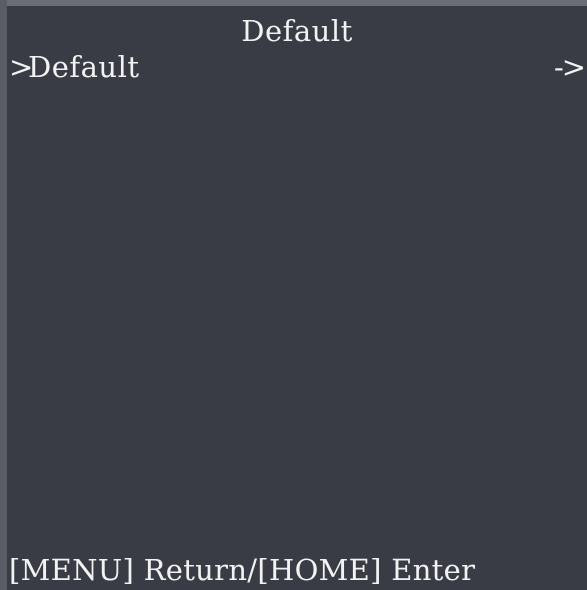 The width and height of the screenshot is (587, 590). I want to click on page-title: Default, so click(297, 31).